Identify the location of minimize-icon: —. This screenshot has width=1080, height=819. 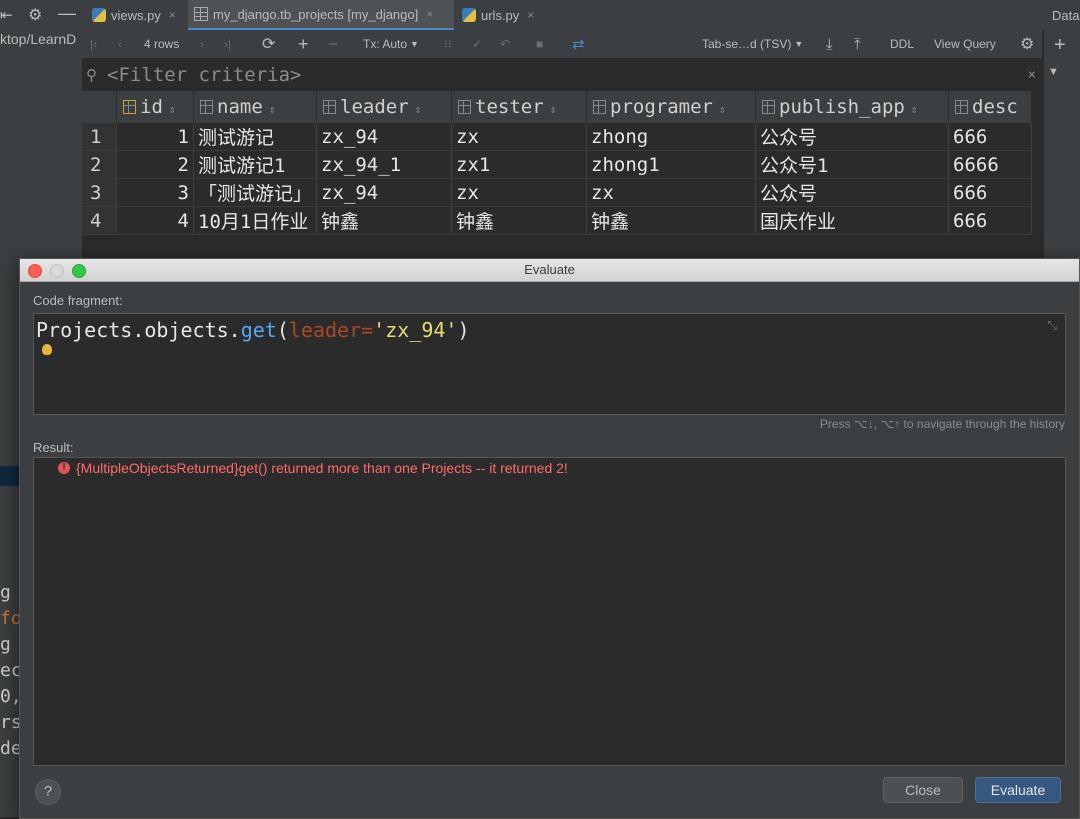
(67, 13).